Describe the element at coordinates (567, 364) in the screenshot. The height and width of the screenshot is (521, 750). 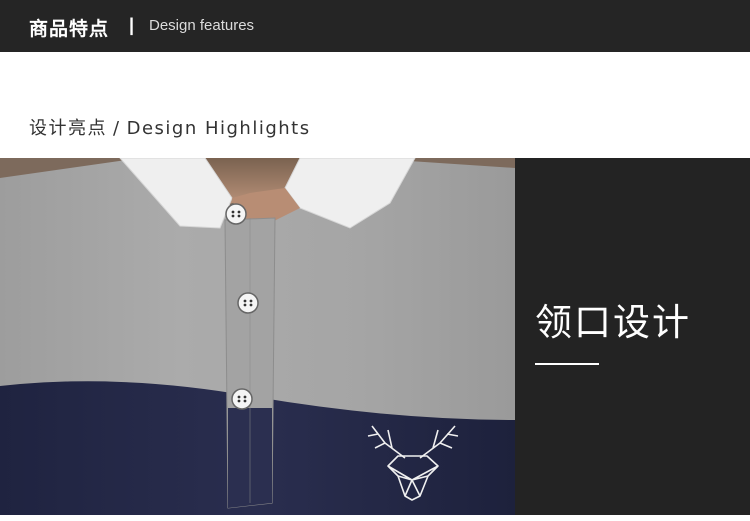
I see `underline-divider` at that location.